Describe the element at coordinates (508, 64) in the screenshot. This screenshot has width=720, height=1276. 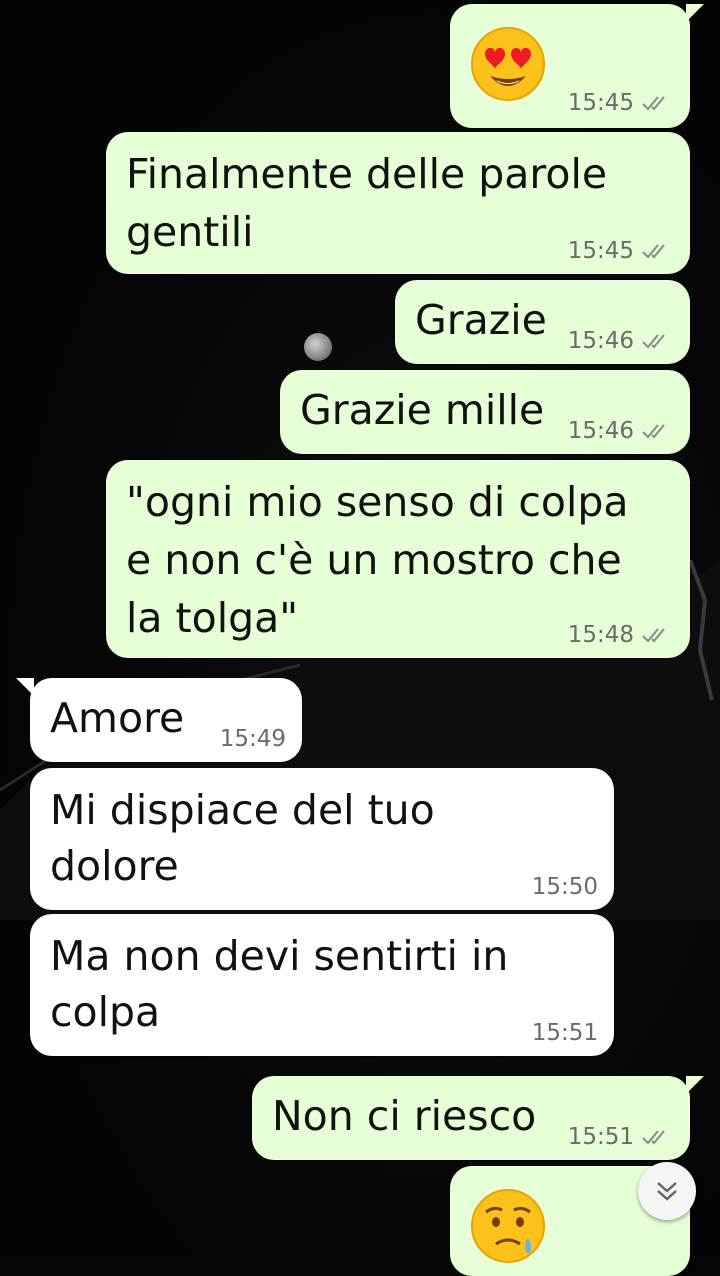
I see `heart-eyes-emoji-icon` at that location.